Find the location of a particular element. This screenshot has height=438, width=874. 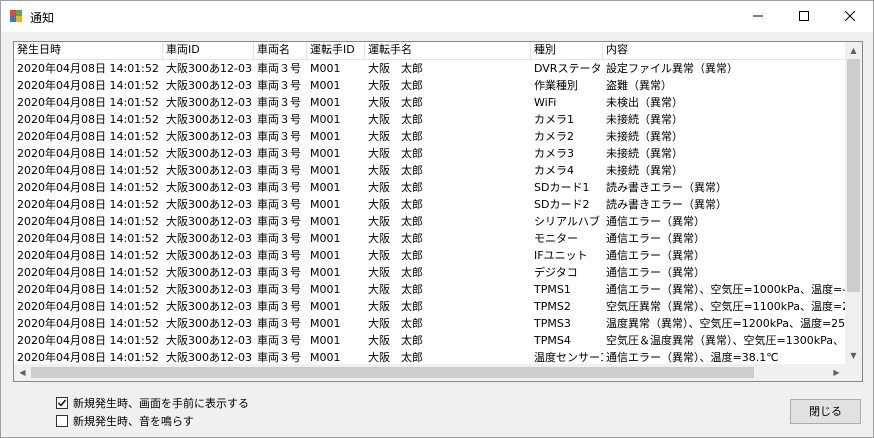

show-front-checkbox is located at coordinates (62, 403).